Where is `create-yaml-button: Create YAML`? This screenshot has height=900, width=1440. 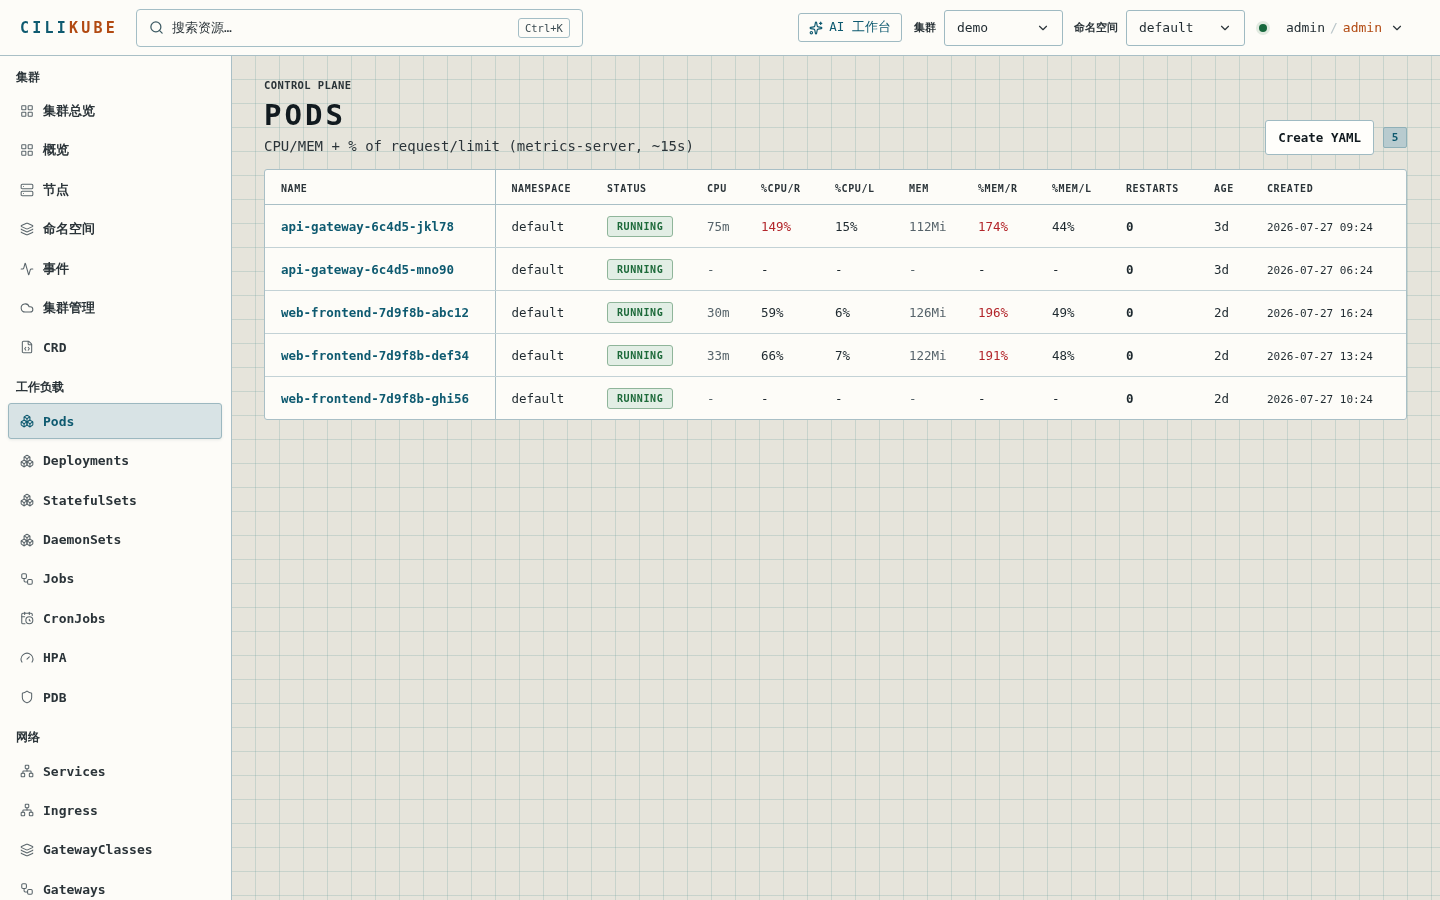 create-yaml-button: Create YAML is located at coordinates (1319, 137).